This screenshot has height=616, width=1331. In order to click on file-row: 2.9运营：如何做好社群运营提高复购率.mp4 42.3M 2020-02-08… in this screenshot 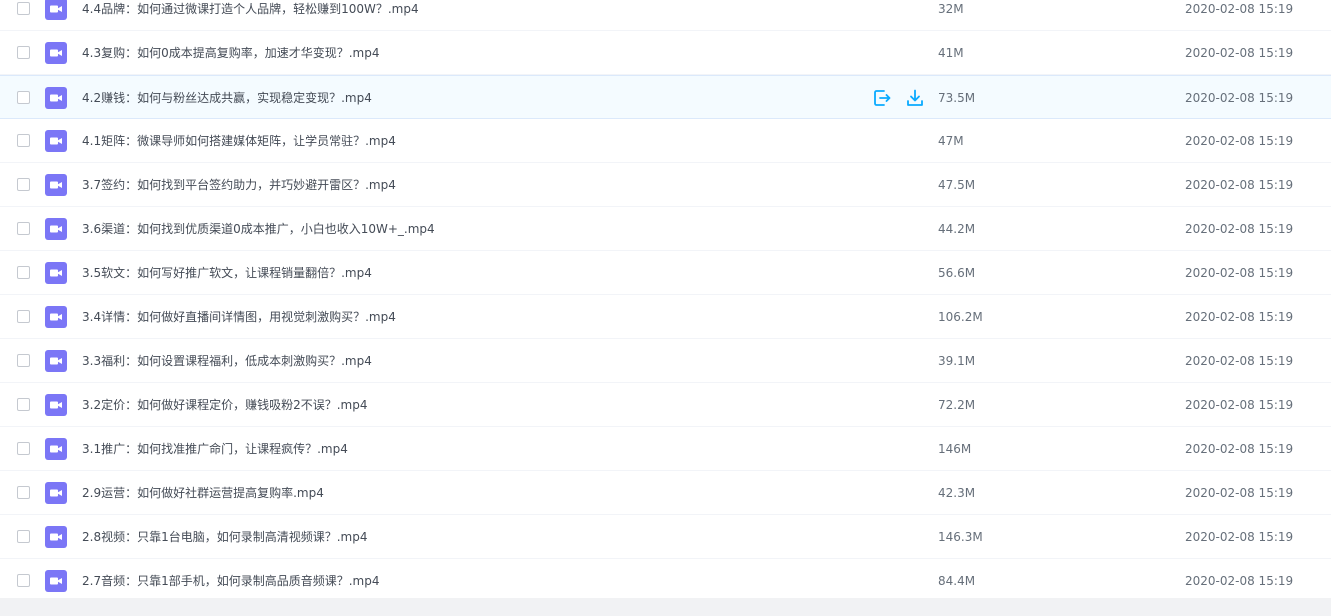, I will do `click(665, 493)`.